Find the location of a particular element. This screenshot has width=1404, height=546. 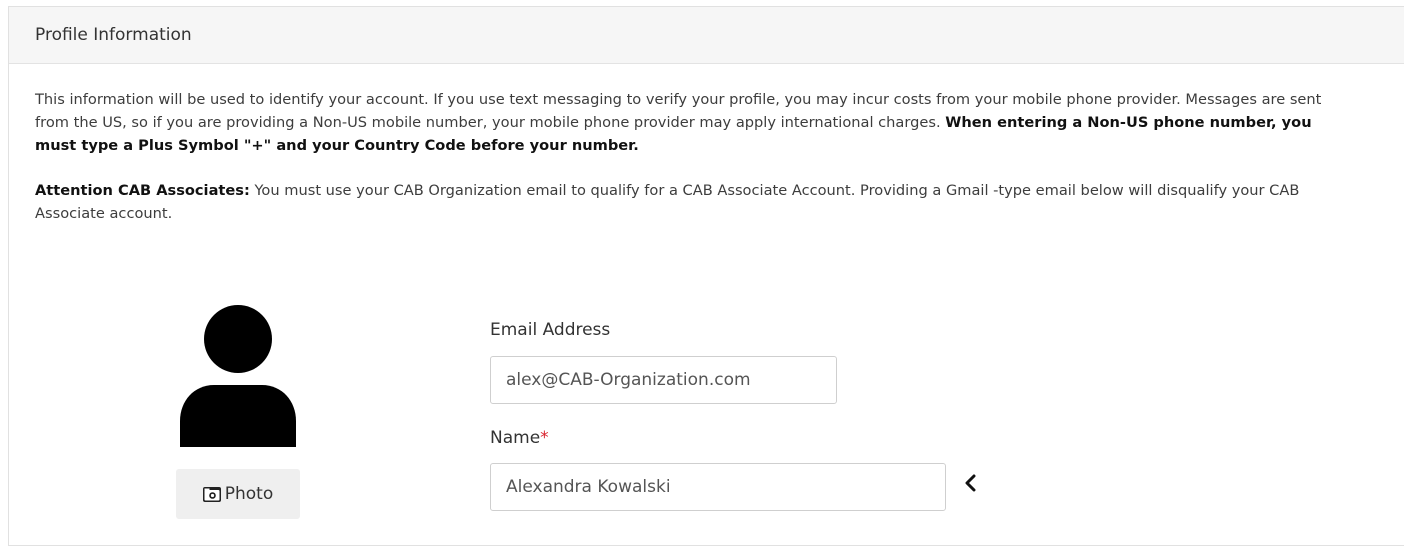

photo-button: Photo is located at coordinates (238, 494).